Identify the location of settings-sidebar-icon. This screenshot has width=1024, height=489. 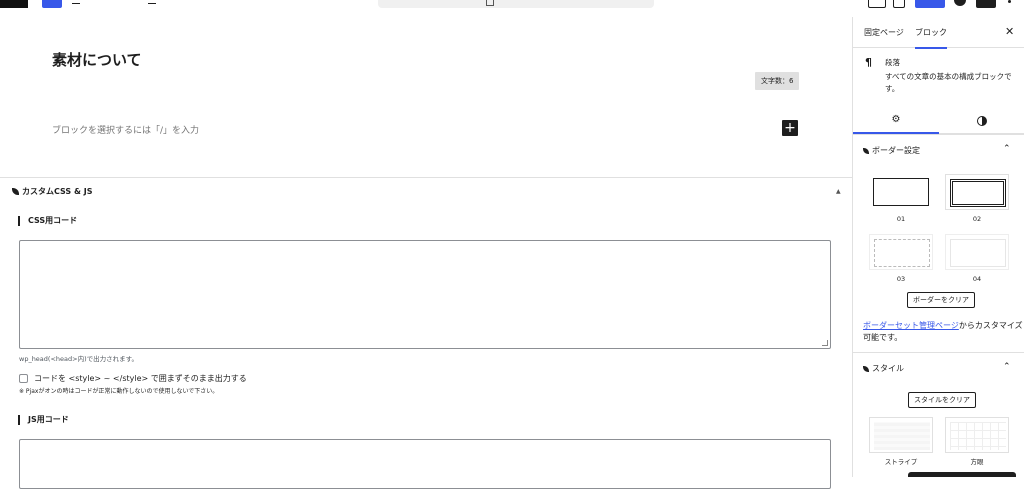
(986, 4).